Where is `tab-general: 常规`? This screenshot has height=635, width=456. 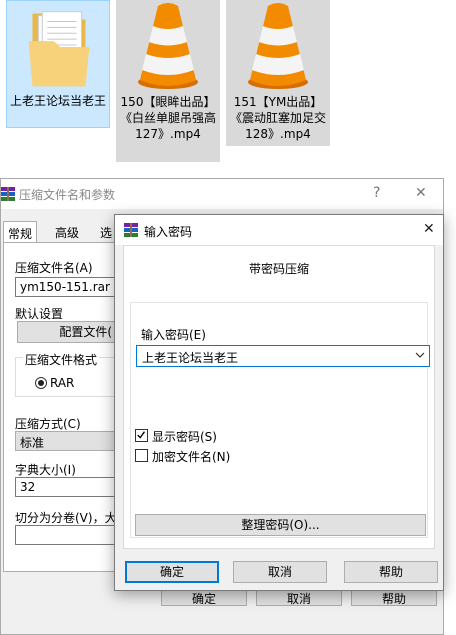
tab-general: 常规 is located at coordinates (20, 232).